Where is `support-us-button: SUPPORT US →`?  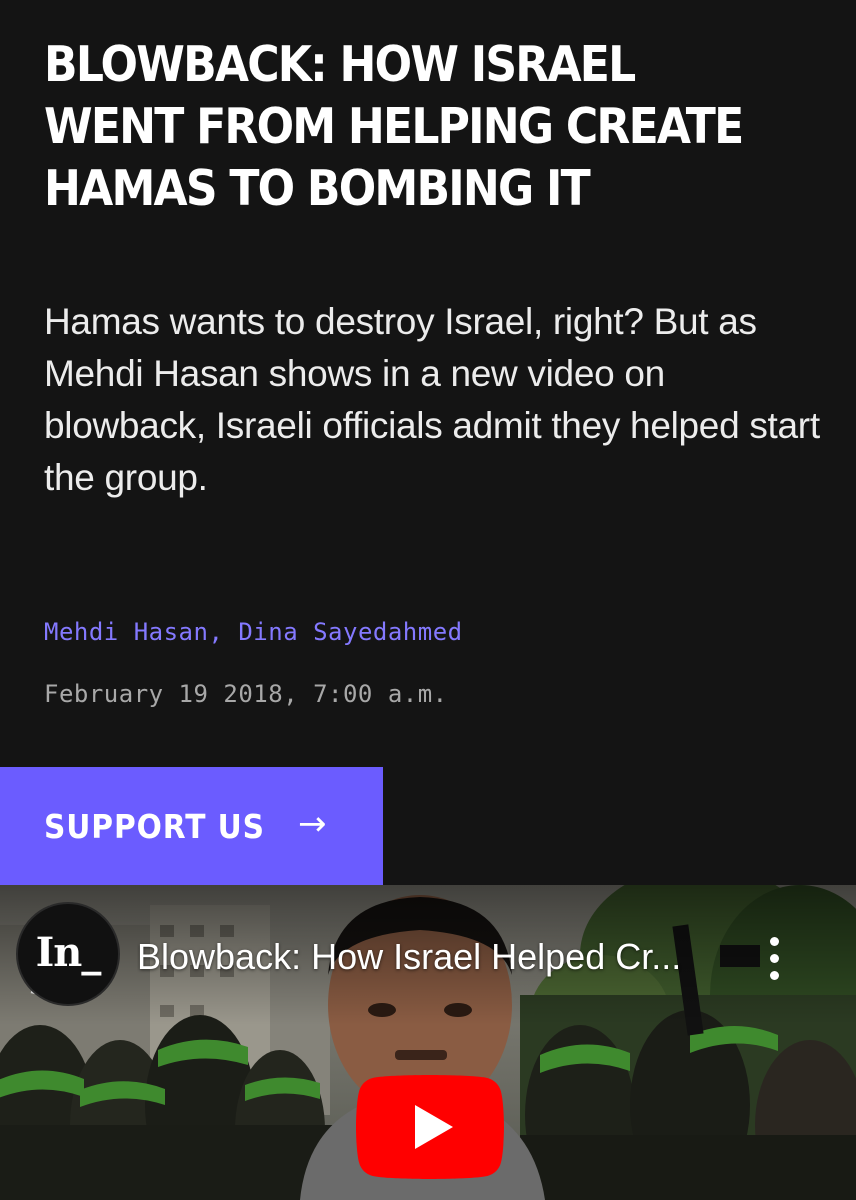
support-us-button: SUPPORT US → is located at coordinates (191, 826).